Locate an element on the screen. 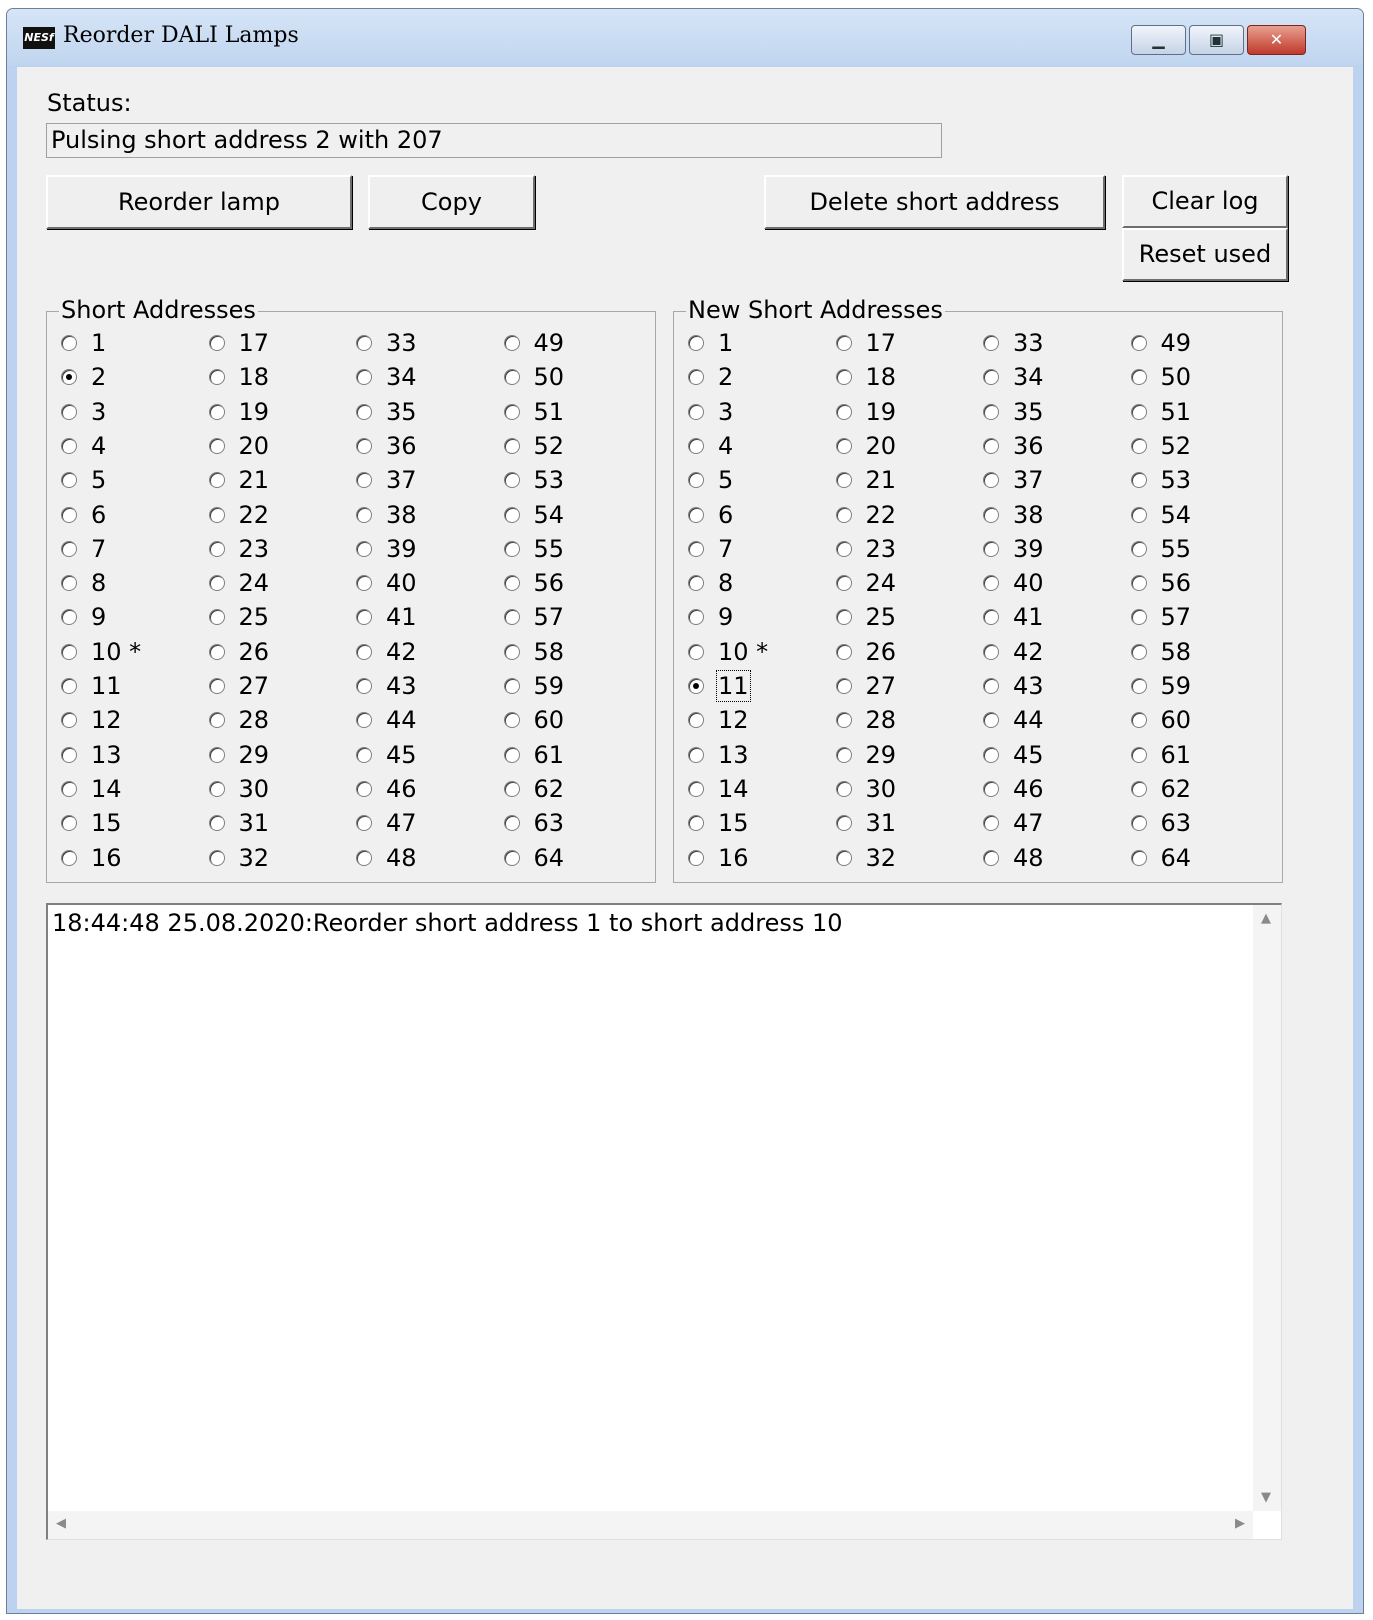 This screenshot has width=1373, height=1620. short-address-radio: 3 is located at coordinates (83, 412).